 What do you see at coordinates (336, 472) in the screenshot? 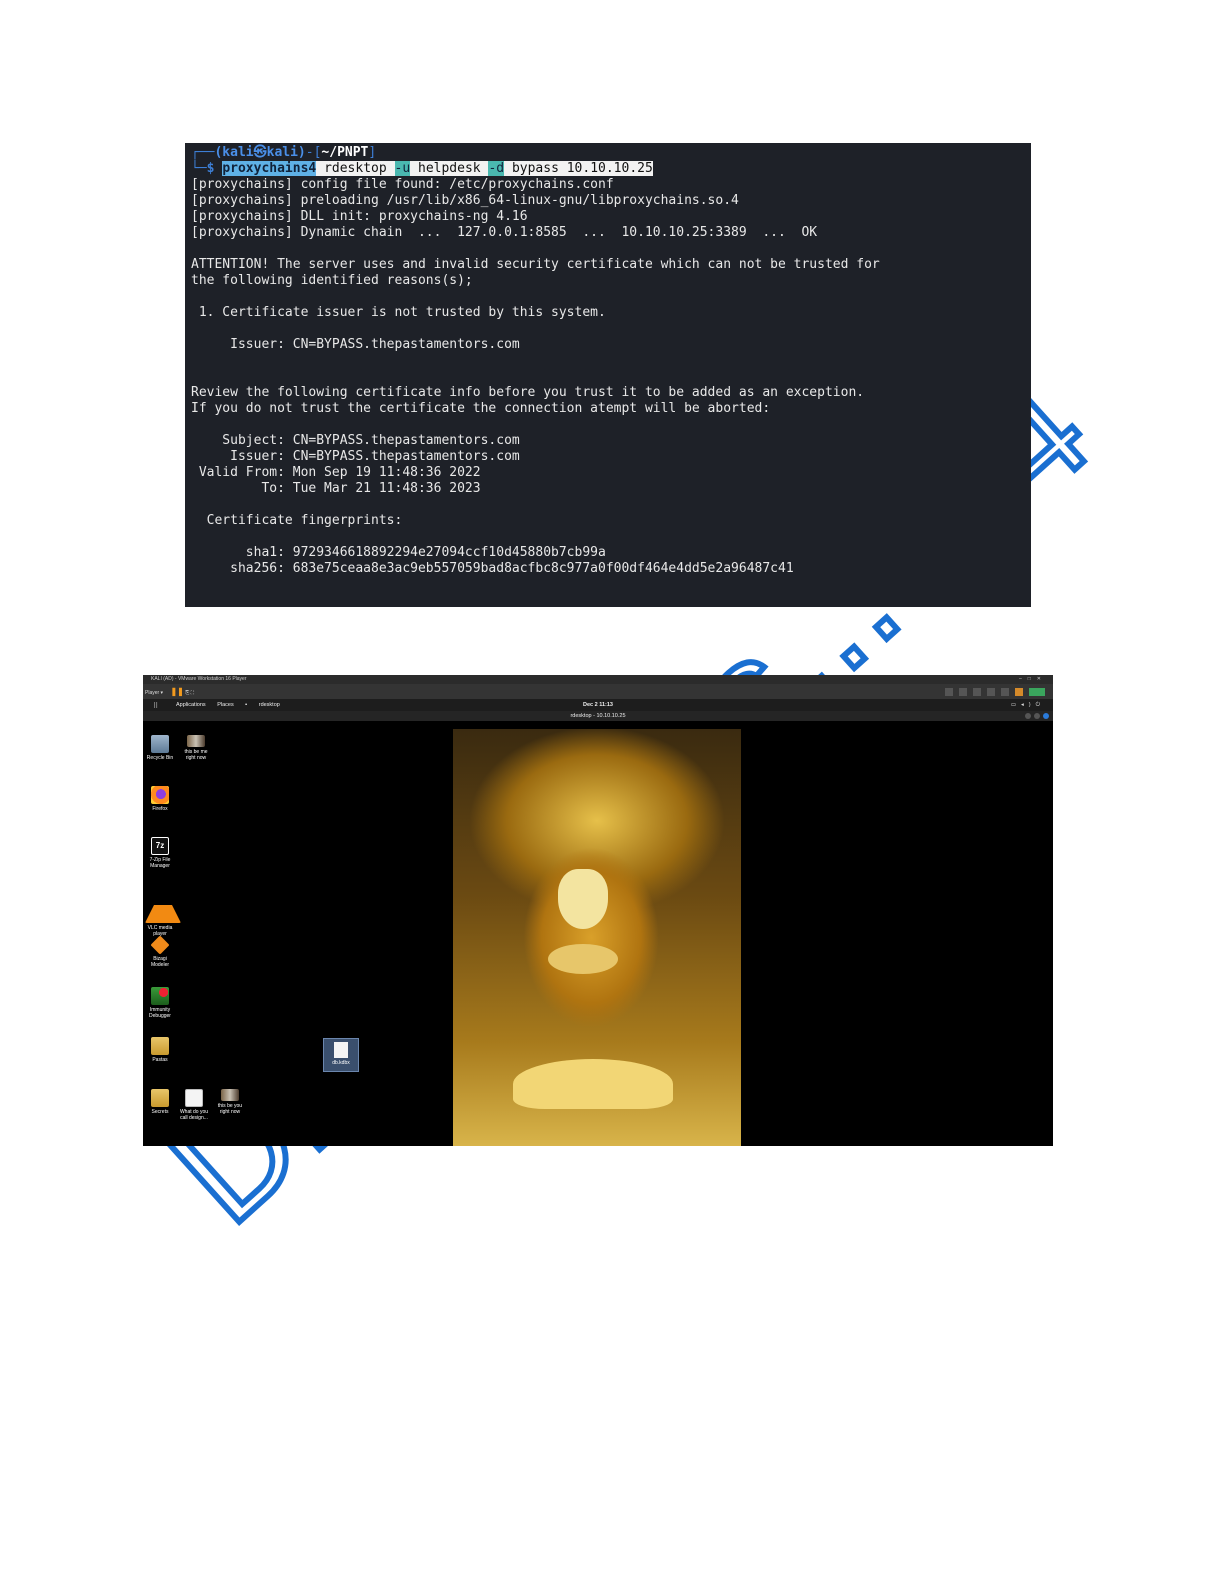
I see `output-line: Valid From: Mon Sep 19 11:48:36 2022` at bounding box center [336, 472].